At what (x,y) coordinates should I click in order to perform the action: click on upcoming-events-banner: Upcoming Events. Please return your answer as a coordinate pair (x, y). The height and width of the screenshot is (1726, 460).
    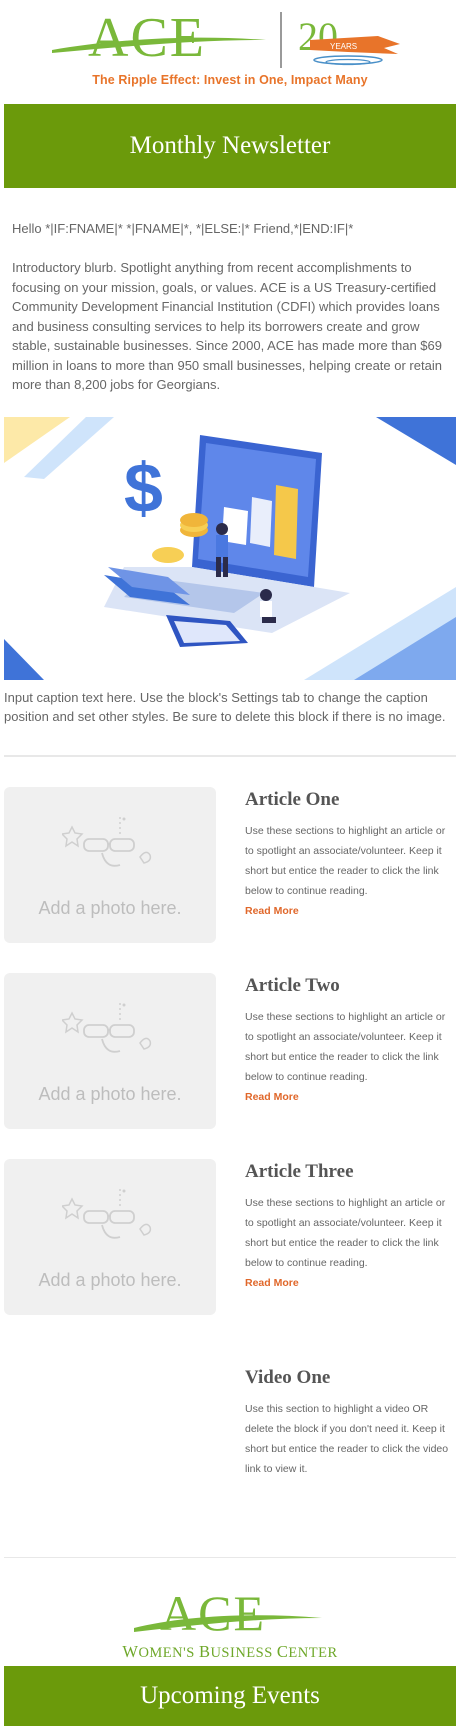
    Looking at the image, I should click on (230, 1695).